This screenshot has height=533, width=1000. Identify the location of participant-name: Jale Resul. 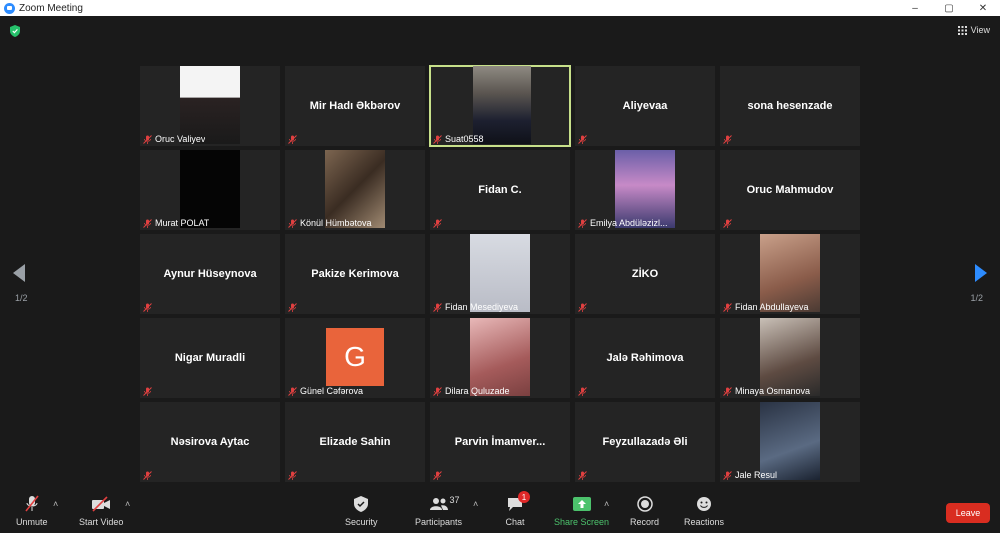
(756, 475).